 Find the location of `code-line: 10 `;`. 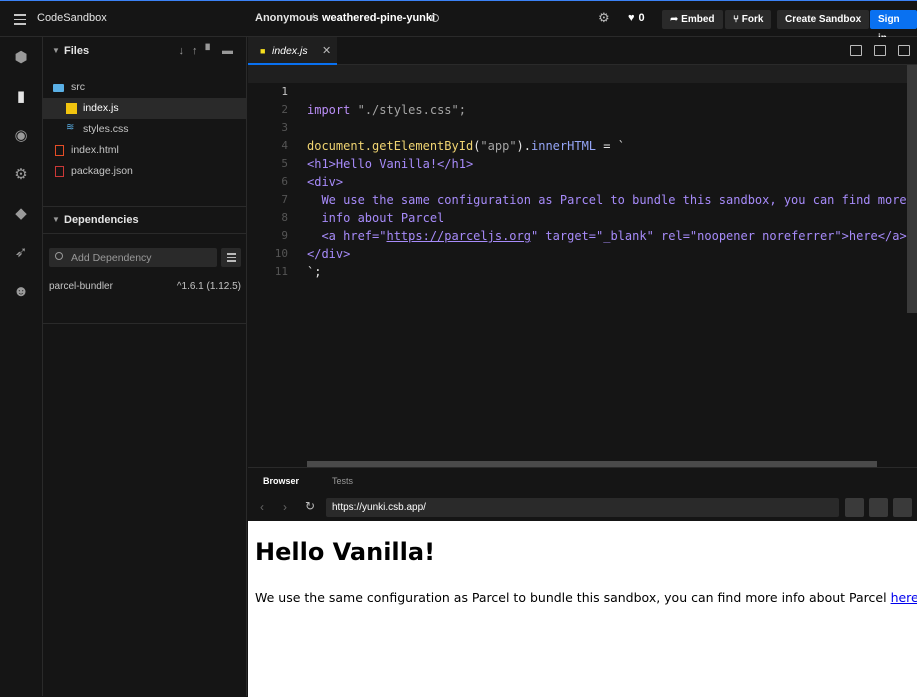

code-line: 10 `; is located at coordinates (582, 253).